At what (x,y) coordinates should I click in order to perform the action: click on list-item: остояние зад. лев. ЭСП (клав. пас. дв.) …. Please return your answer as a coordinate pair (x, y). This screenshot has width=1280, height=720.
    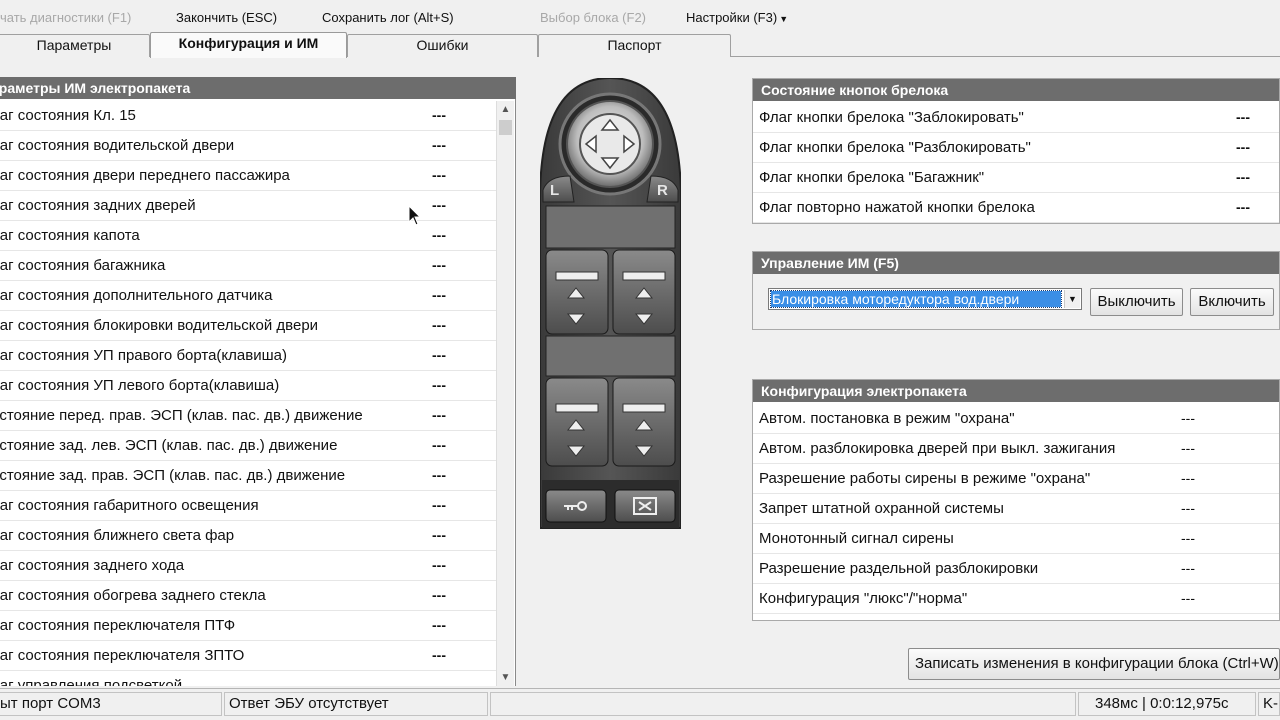
    Looking at the image, I should click on (248, 446).